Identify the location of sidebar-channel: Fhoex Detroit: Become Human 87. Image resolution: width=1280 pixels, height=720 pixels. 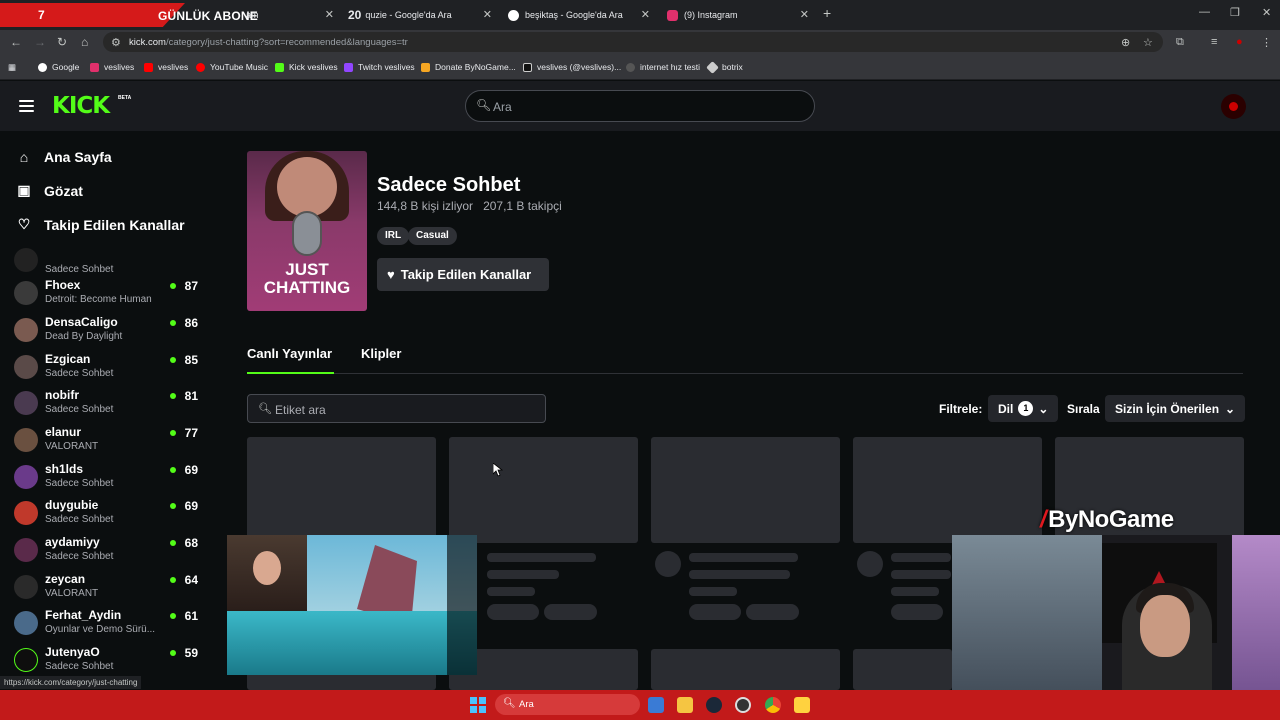
(109, 296).